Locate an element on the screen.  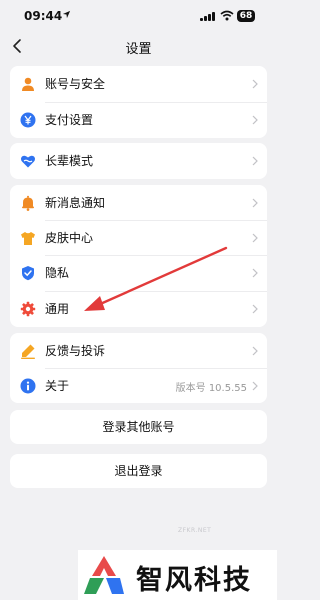
yuan-coin-icon is located at coordinates (28, 120).